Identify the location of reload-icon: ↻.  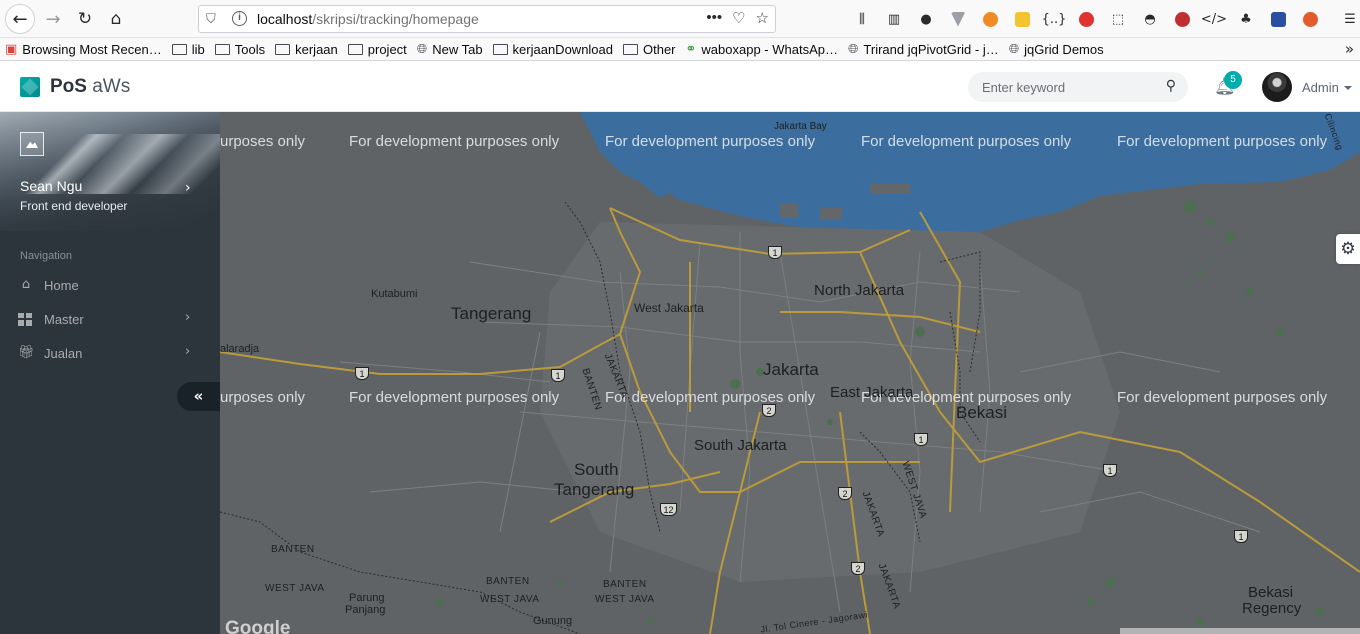
(85, 19).